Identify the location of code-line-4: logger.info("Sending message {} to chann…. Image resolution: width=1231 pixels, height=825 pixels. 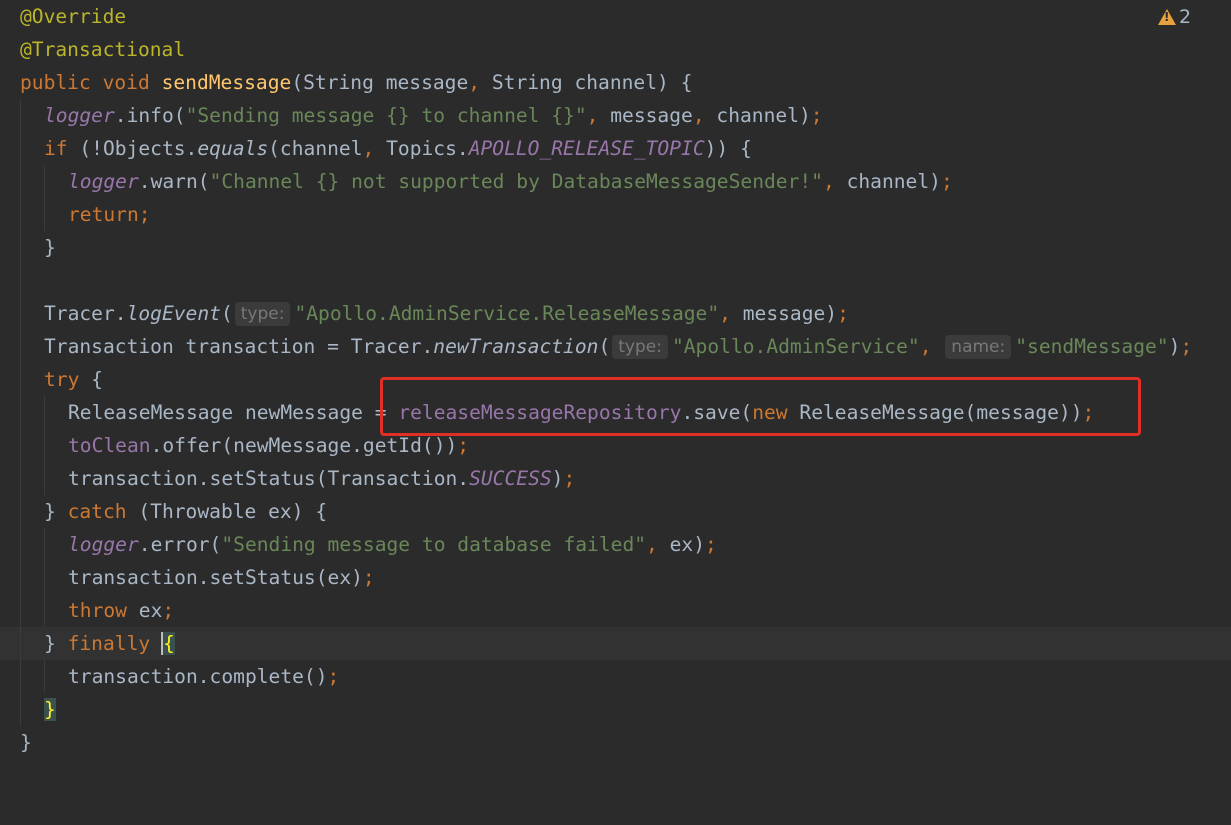
(615, 115).